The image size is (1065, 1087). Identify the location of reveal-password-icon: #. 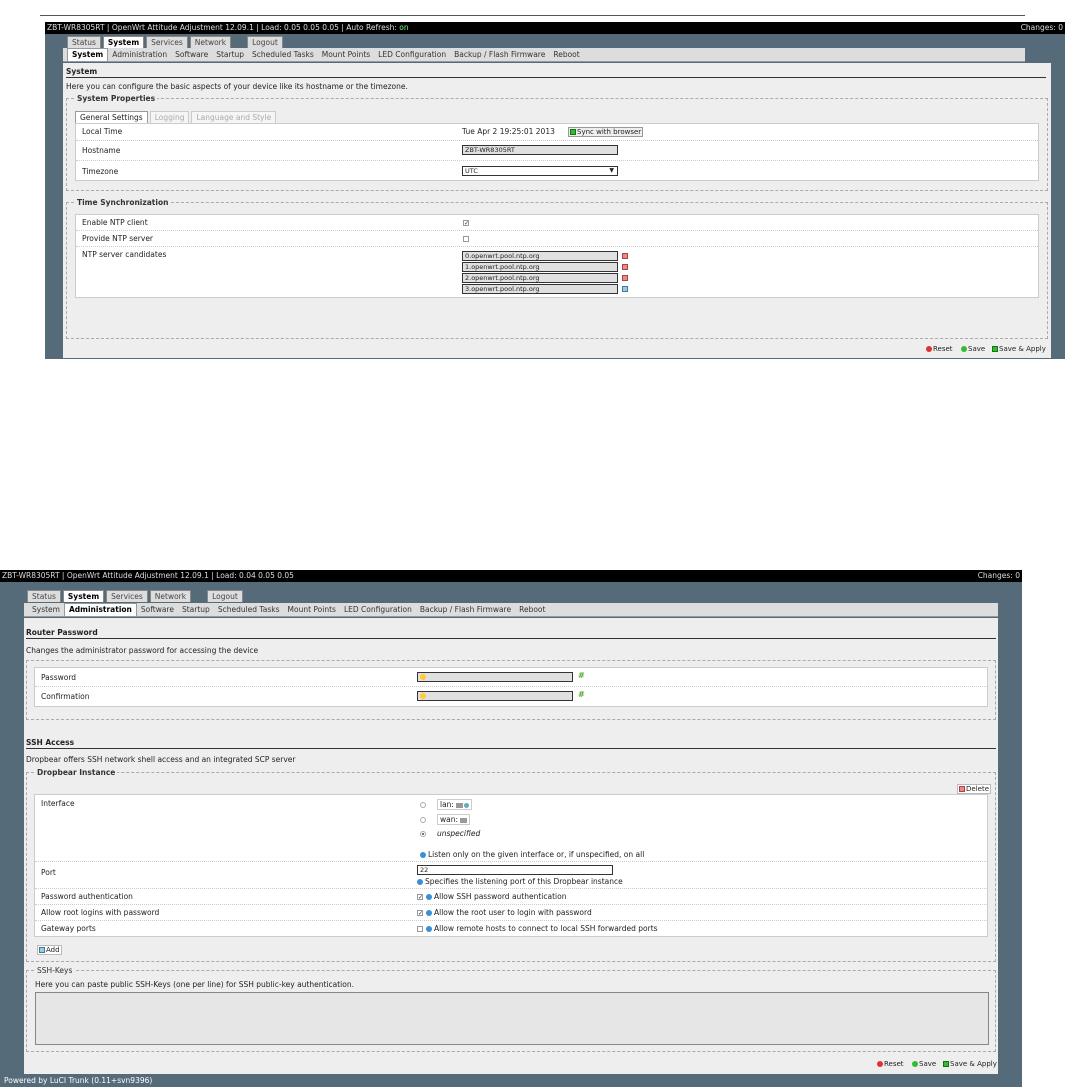
(581, 675).